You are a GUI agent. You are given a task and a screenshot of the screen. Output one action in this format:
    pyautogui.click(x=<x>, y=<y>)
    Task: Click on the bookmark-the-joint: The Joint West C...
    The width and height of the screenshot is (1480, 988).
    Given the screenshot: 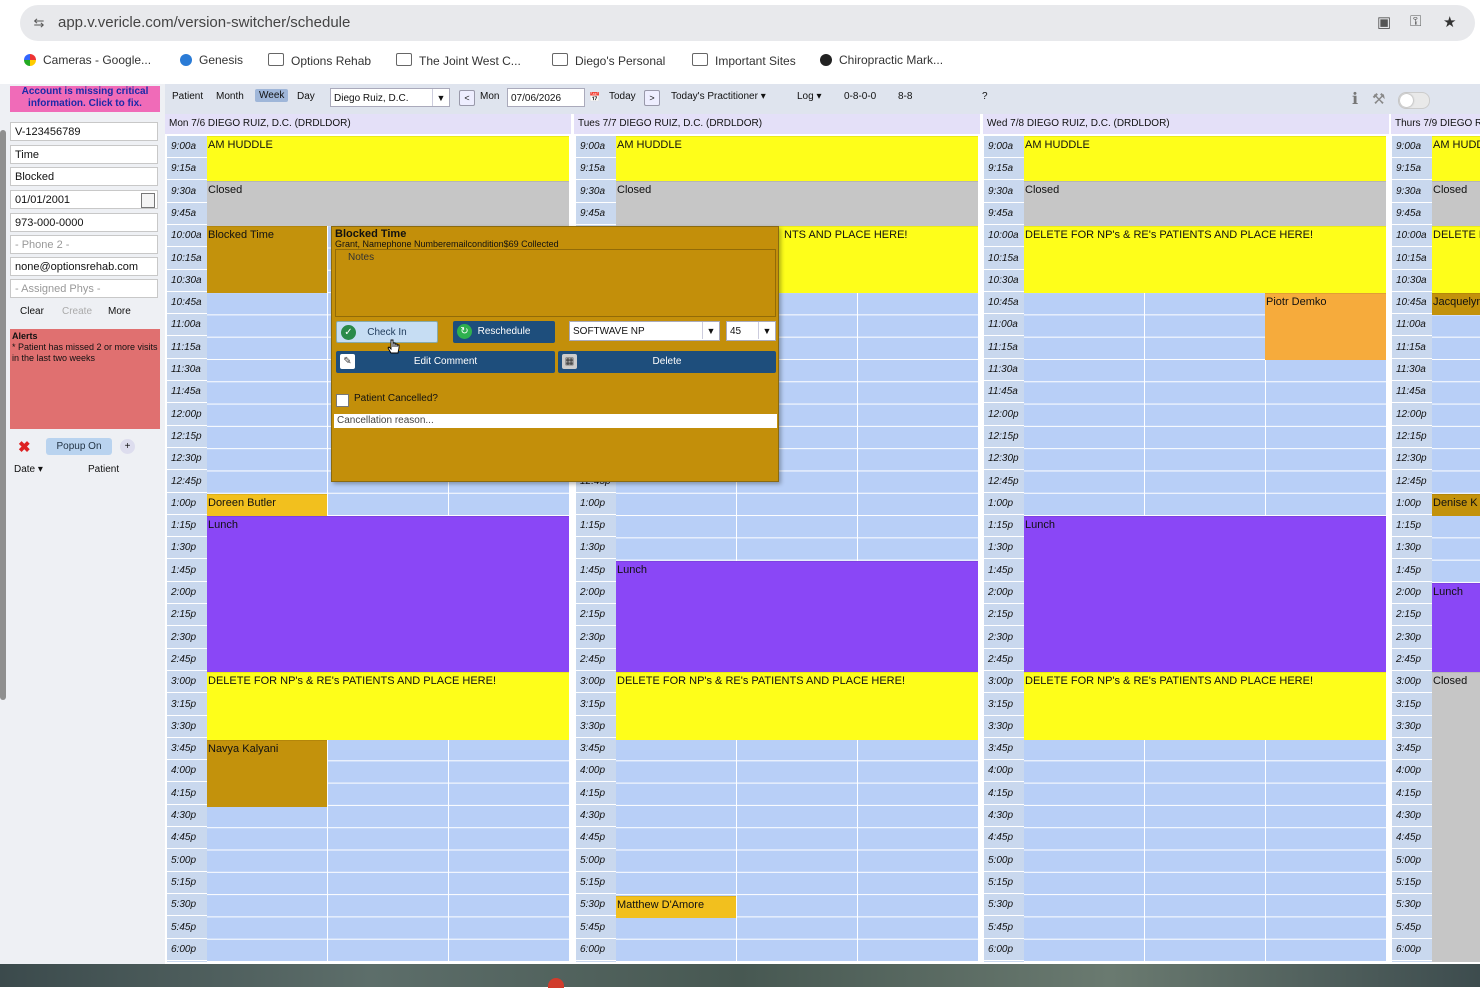 What is the action you would take?
    pyautogui.click(x=458, y=60)
    